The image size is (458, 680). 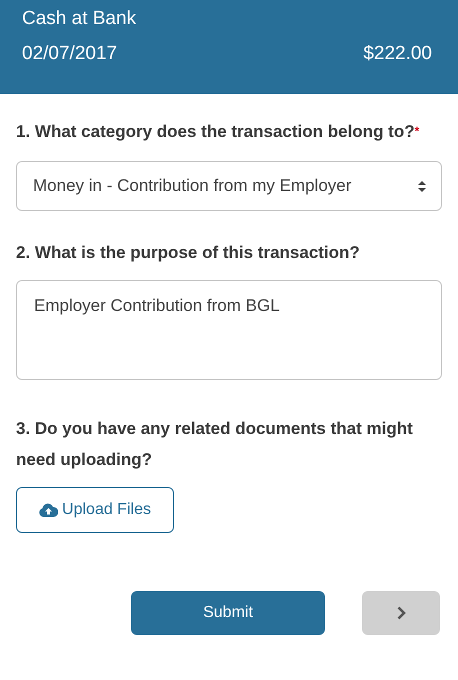 What do you see at coordinates (48, 510) in the screenshot?
I see `cloud-upload-icon` at bounding box center [48, 510].